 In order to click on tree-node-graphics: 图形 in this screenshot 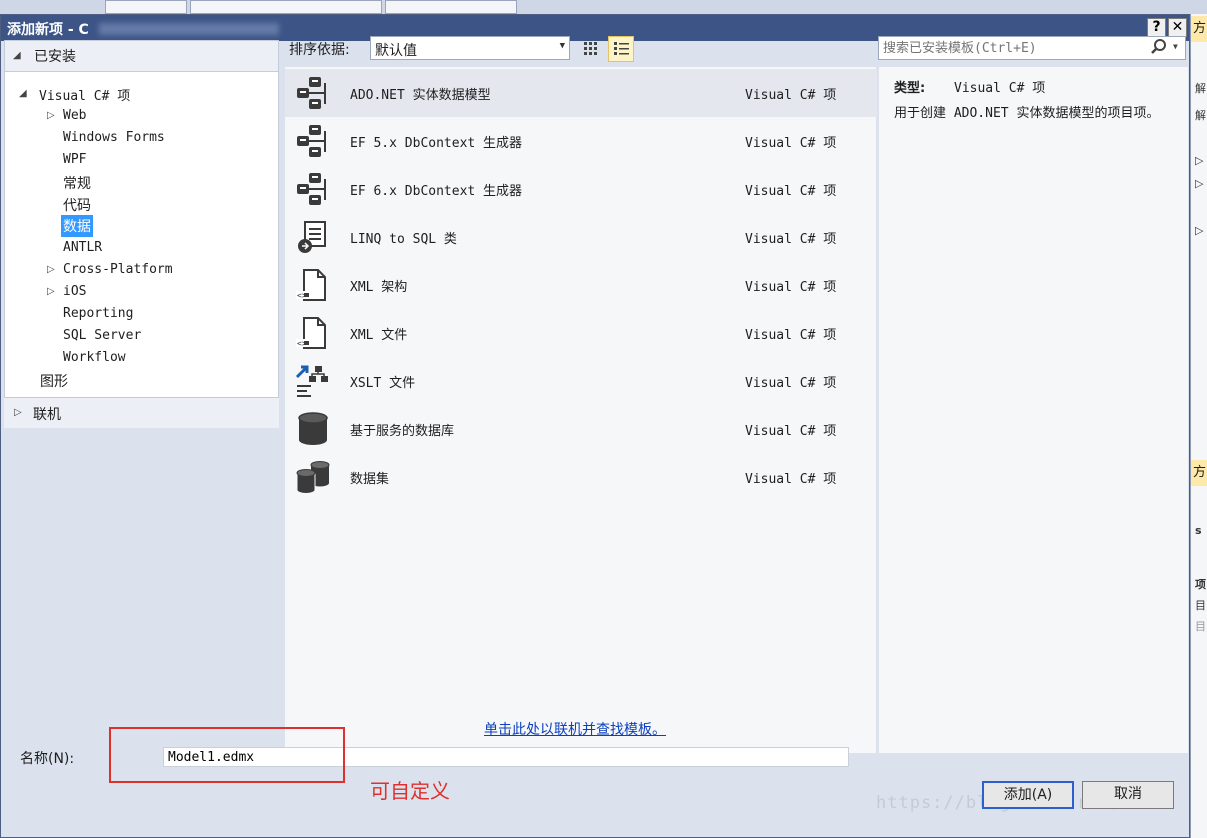, I will do `click(54, 381)`.